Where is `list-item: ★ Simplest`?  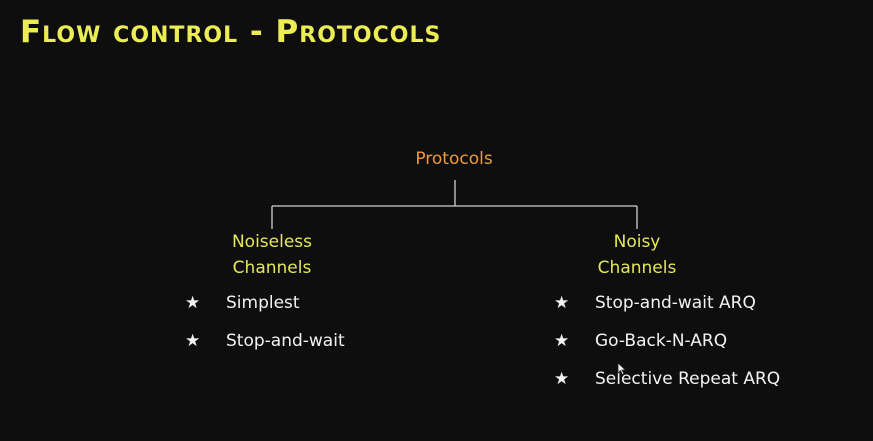 list-item: ★ Simplest is located at coordinates (265, 311).